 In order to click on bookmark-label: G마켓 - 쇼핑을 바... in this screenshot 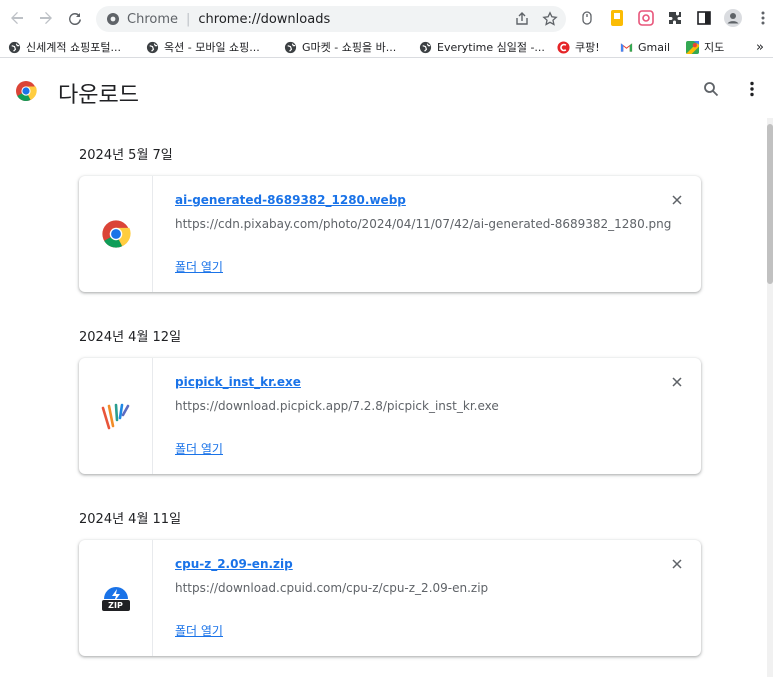, I will do `click(349, 47)`.